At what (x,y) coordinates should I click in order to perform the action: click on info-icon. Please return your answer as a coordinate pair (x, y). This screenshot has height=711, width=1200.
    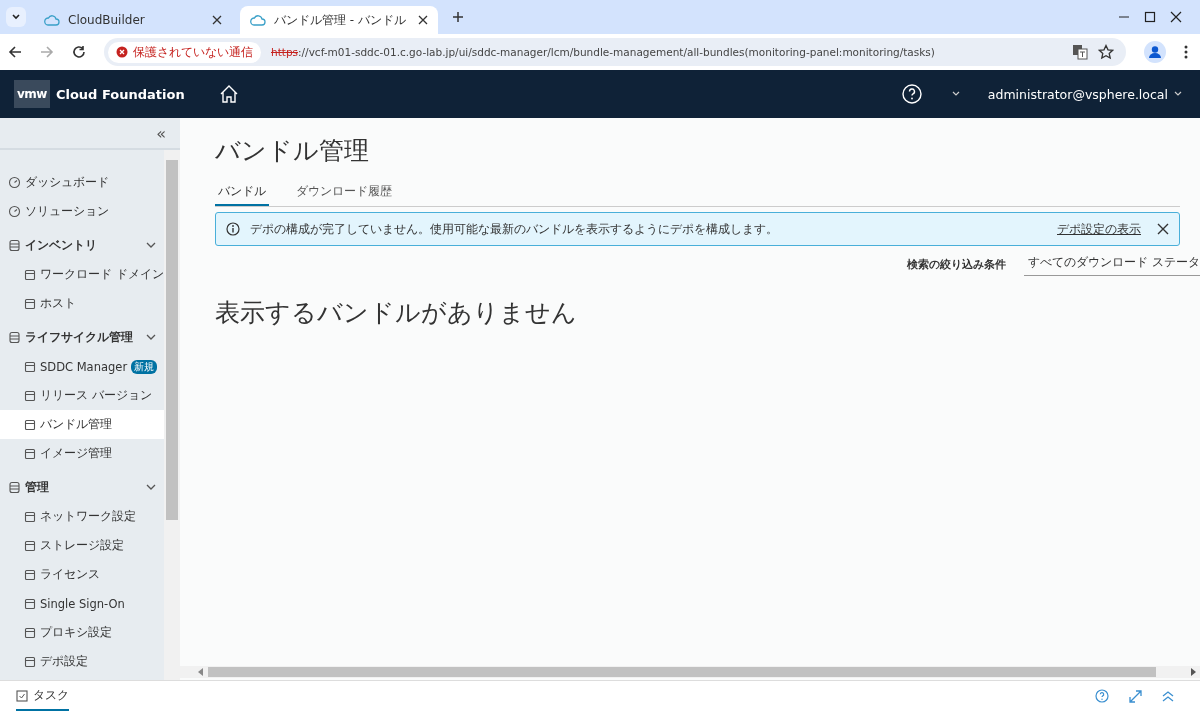
    Looking at the image, I should click on (233, 229).